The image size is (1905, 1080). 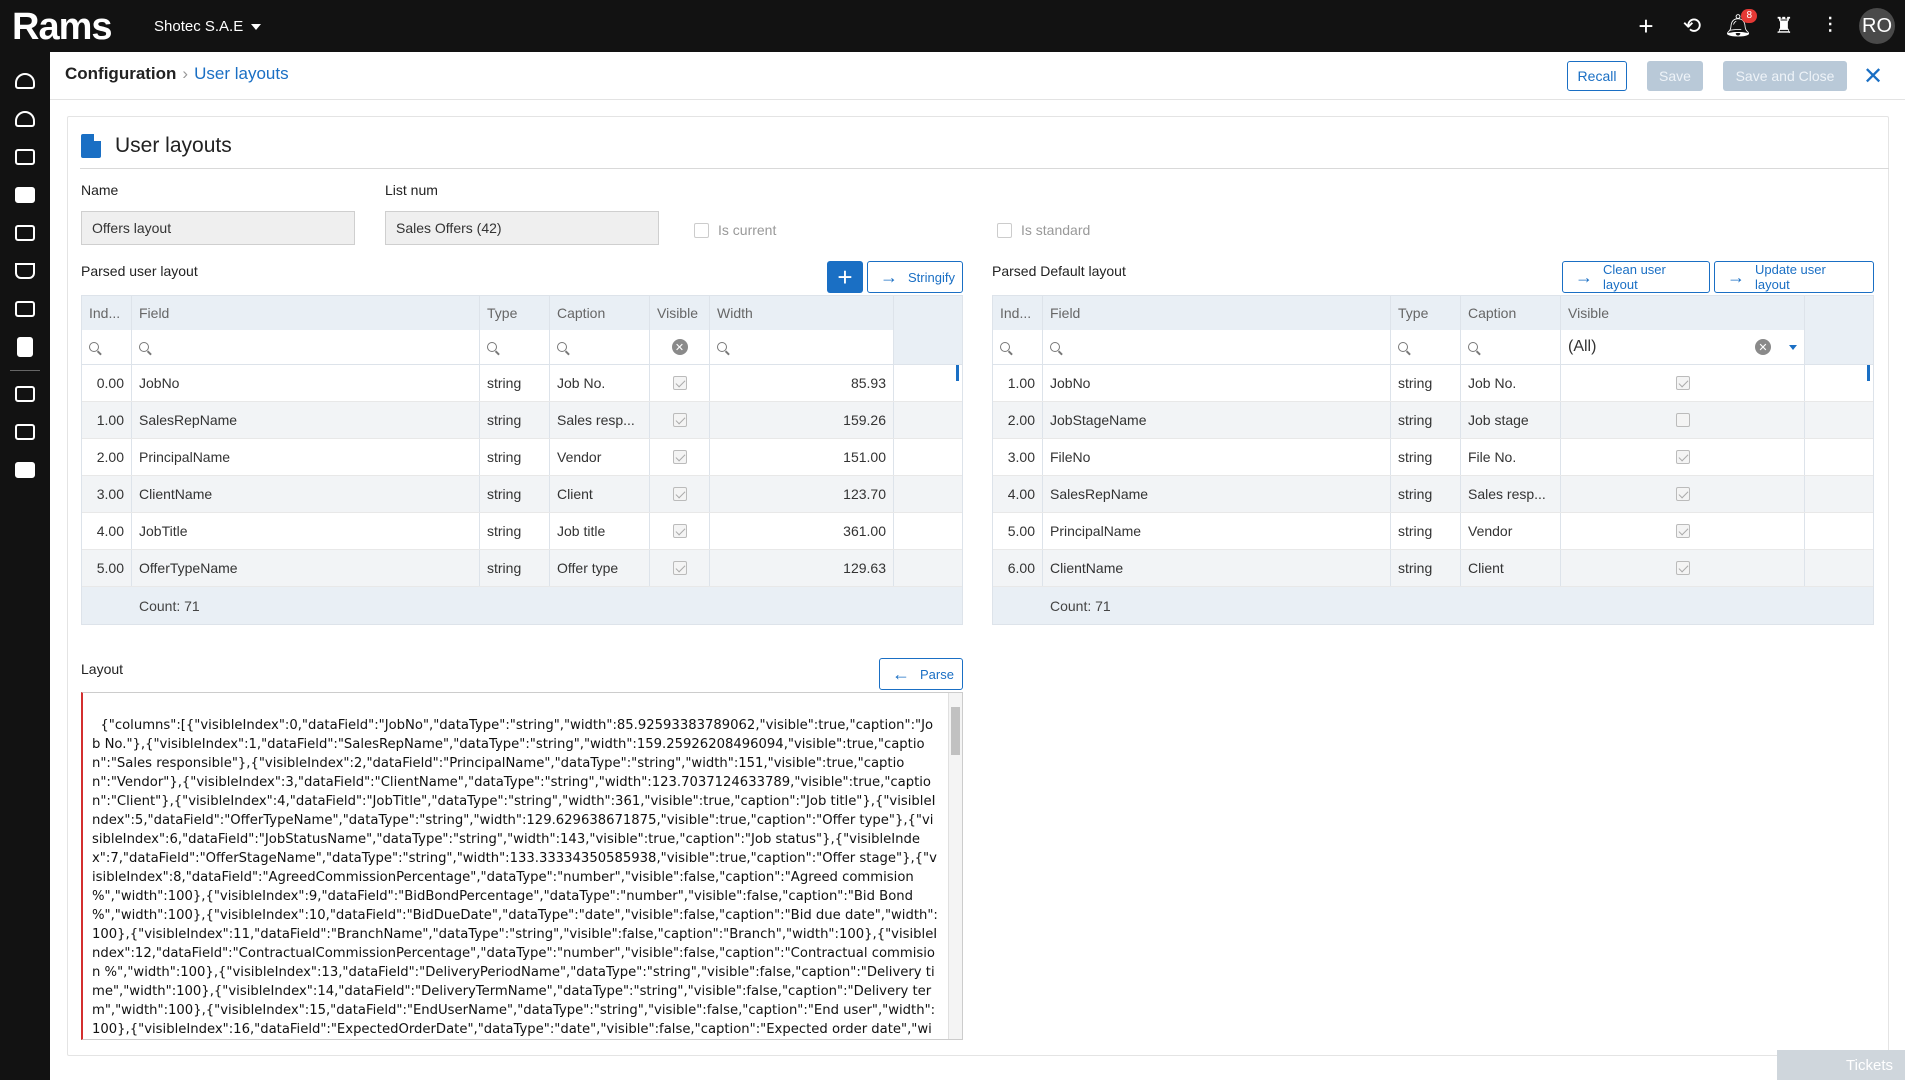 I want to click on breadcrumb-current: User layouts, so click(x=241, y=73).